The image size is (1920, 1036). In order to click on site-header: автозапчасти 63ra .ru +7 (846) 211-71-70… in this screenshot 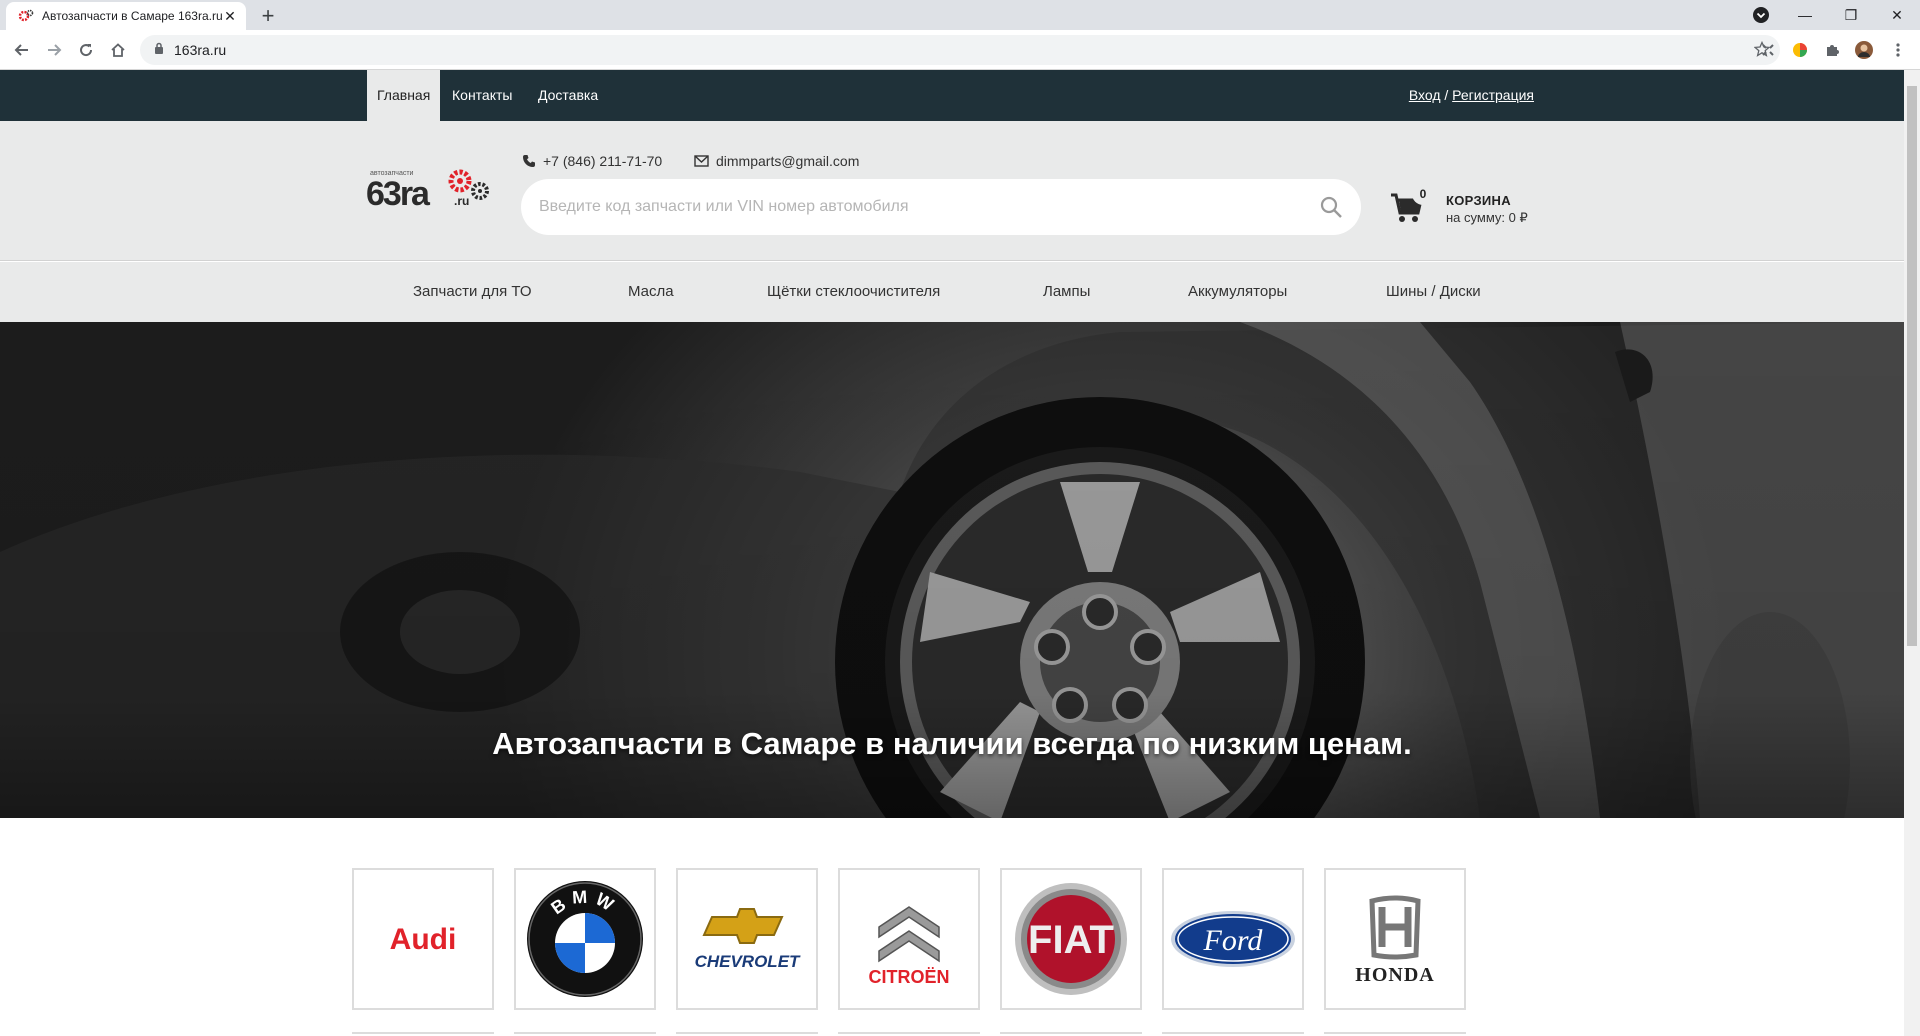, I will do `click(952, 191)`.